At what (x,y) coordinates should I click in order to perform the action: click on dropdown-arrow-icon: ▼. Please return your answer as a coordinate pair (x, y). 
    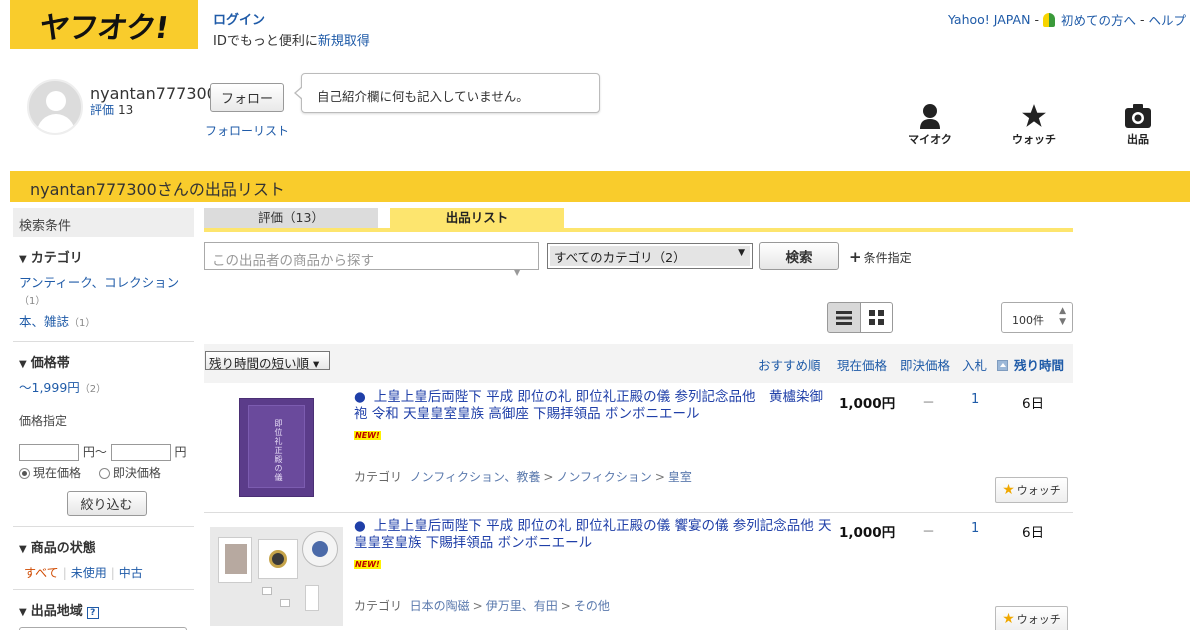
    Looking at the image, I should click on (741, 253).